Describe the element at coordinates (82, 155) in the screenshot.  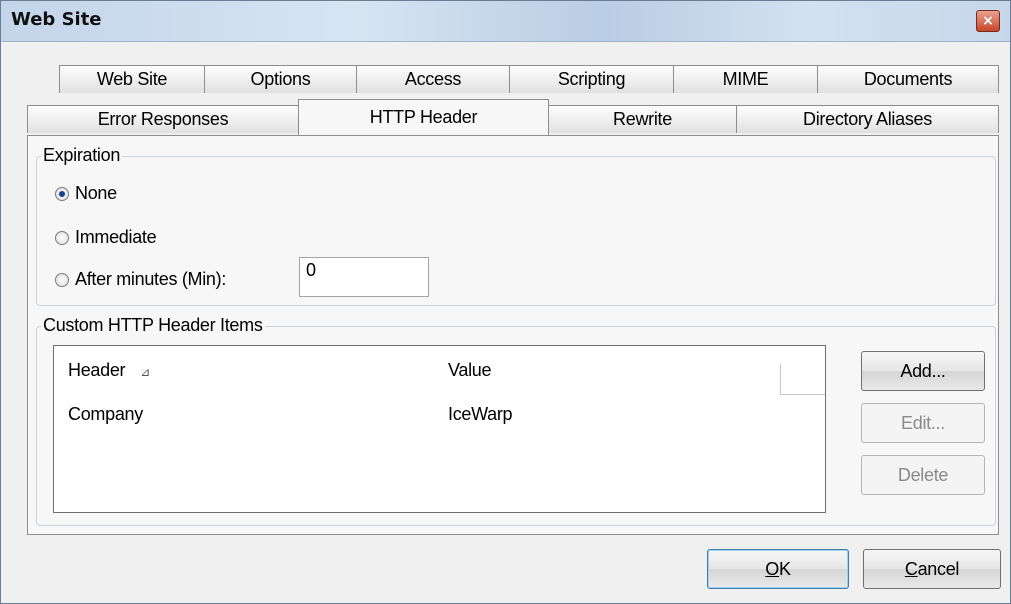
I see `expiration-legend: Expiration` at that location.